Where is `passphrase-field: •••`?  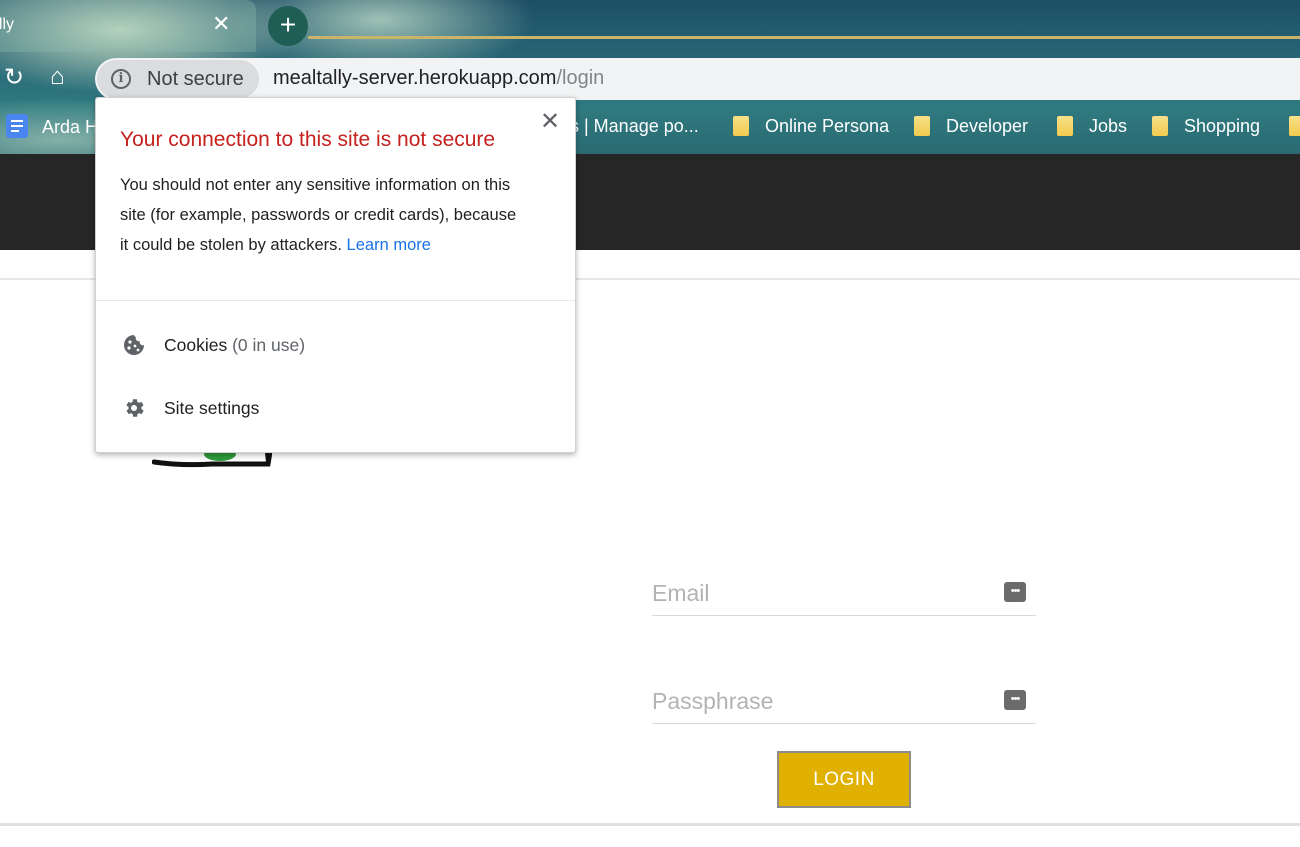
passphrase-field: ••• is located at coordinates (844, 702).